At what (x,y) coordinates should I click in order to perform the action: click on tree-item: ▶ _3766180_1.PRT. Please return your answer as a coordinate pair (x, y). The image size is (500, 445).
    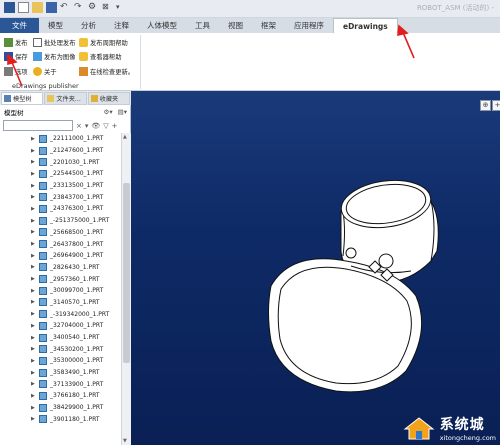
    Looking at the image, I should click on (60, 396).